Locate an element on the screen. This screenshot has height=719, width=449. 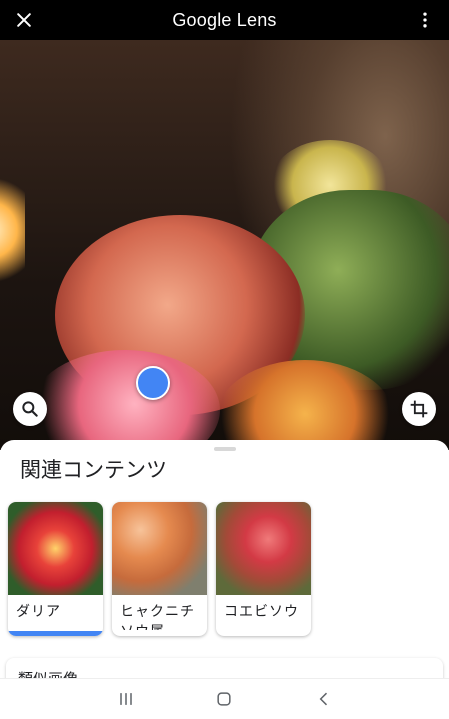
search-button is located at coordinates (30, 409).